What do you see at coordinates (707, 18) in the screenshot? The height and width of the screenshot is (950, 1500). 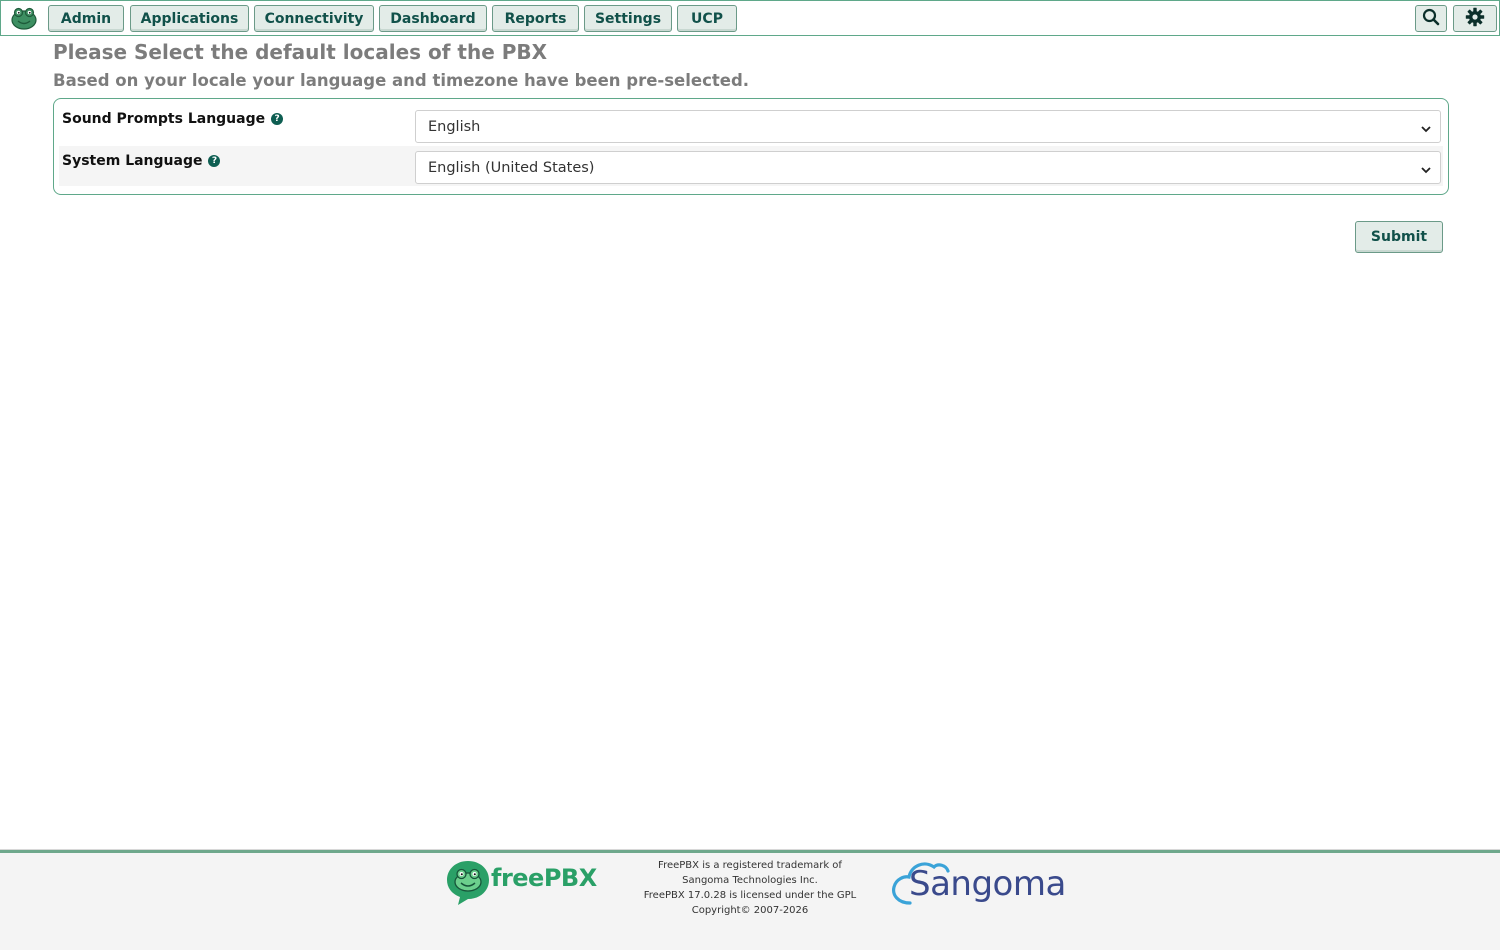 I see `nav-ucp-button: UCP` at bounding box center [707, 18].